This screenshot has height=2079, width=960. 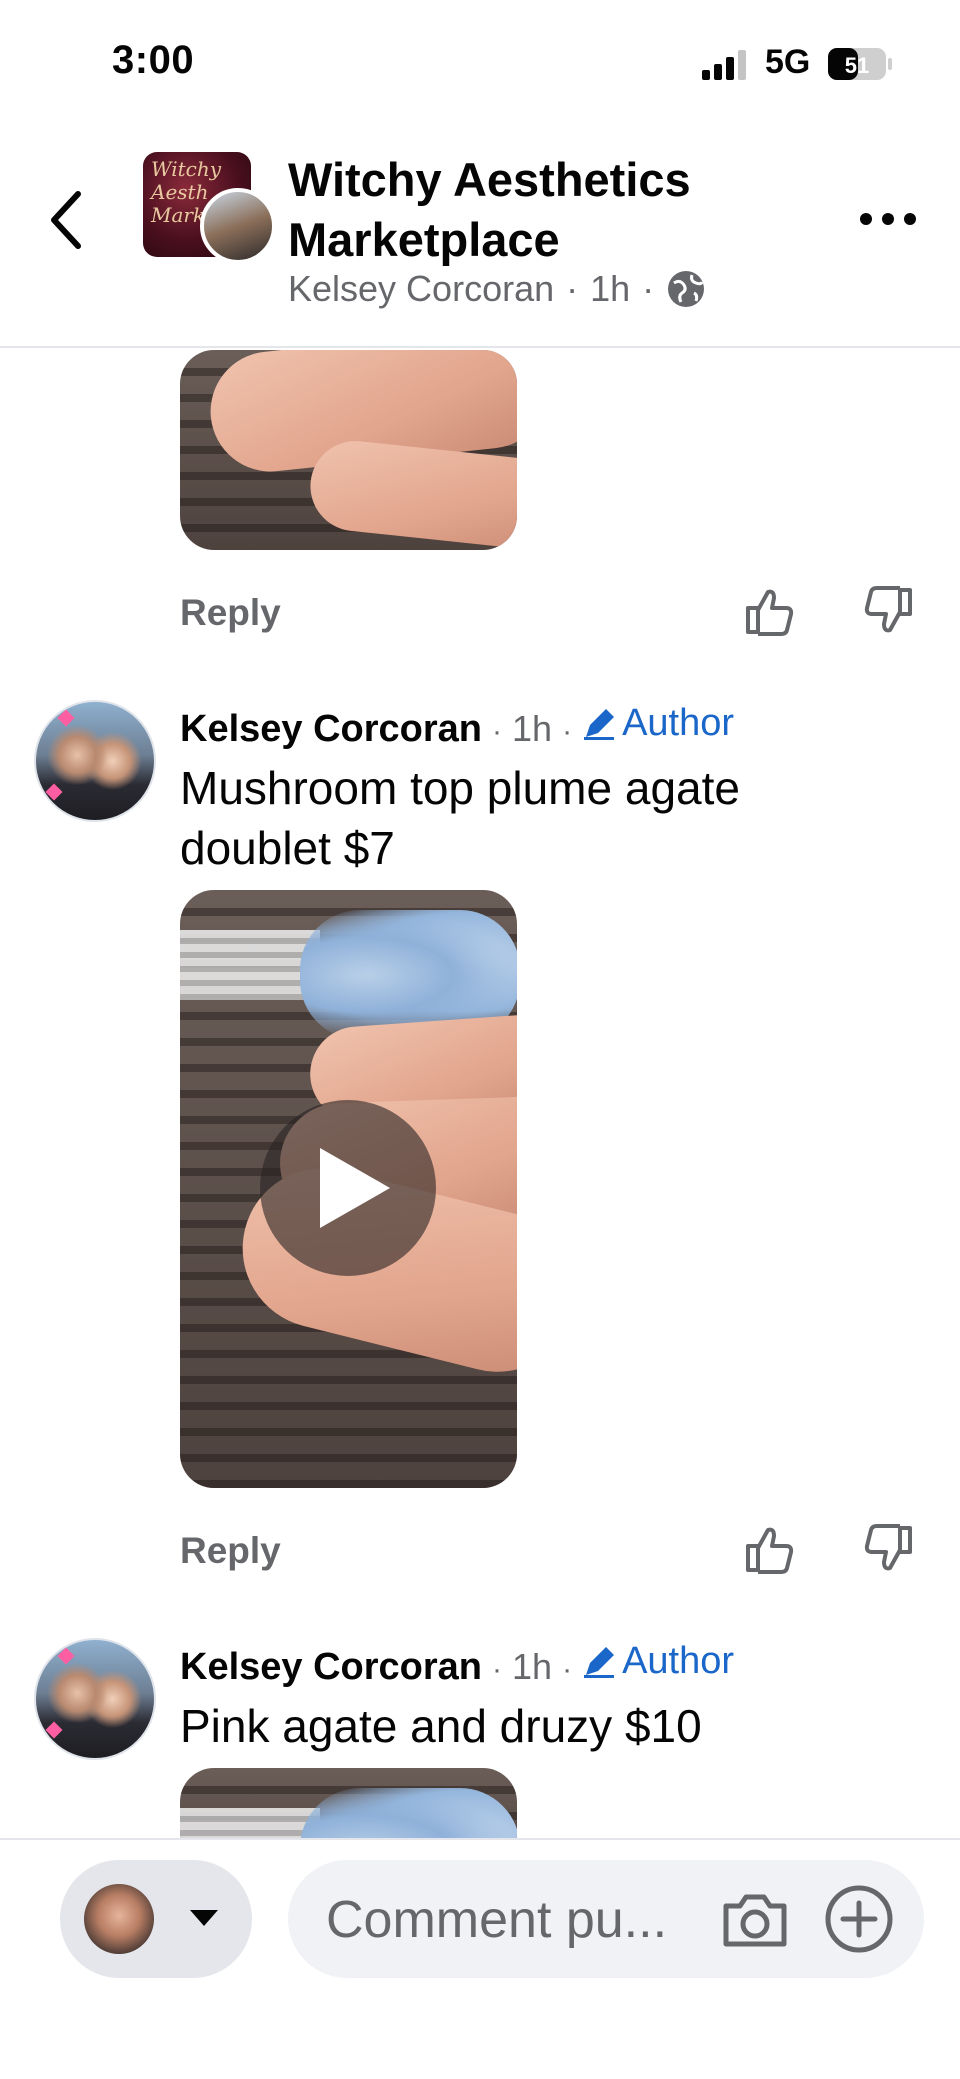 What do you see at coordinates (888, 219) in the screenshot?
I see `more-options-icon` at bounding box center [888, 219].